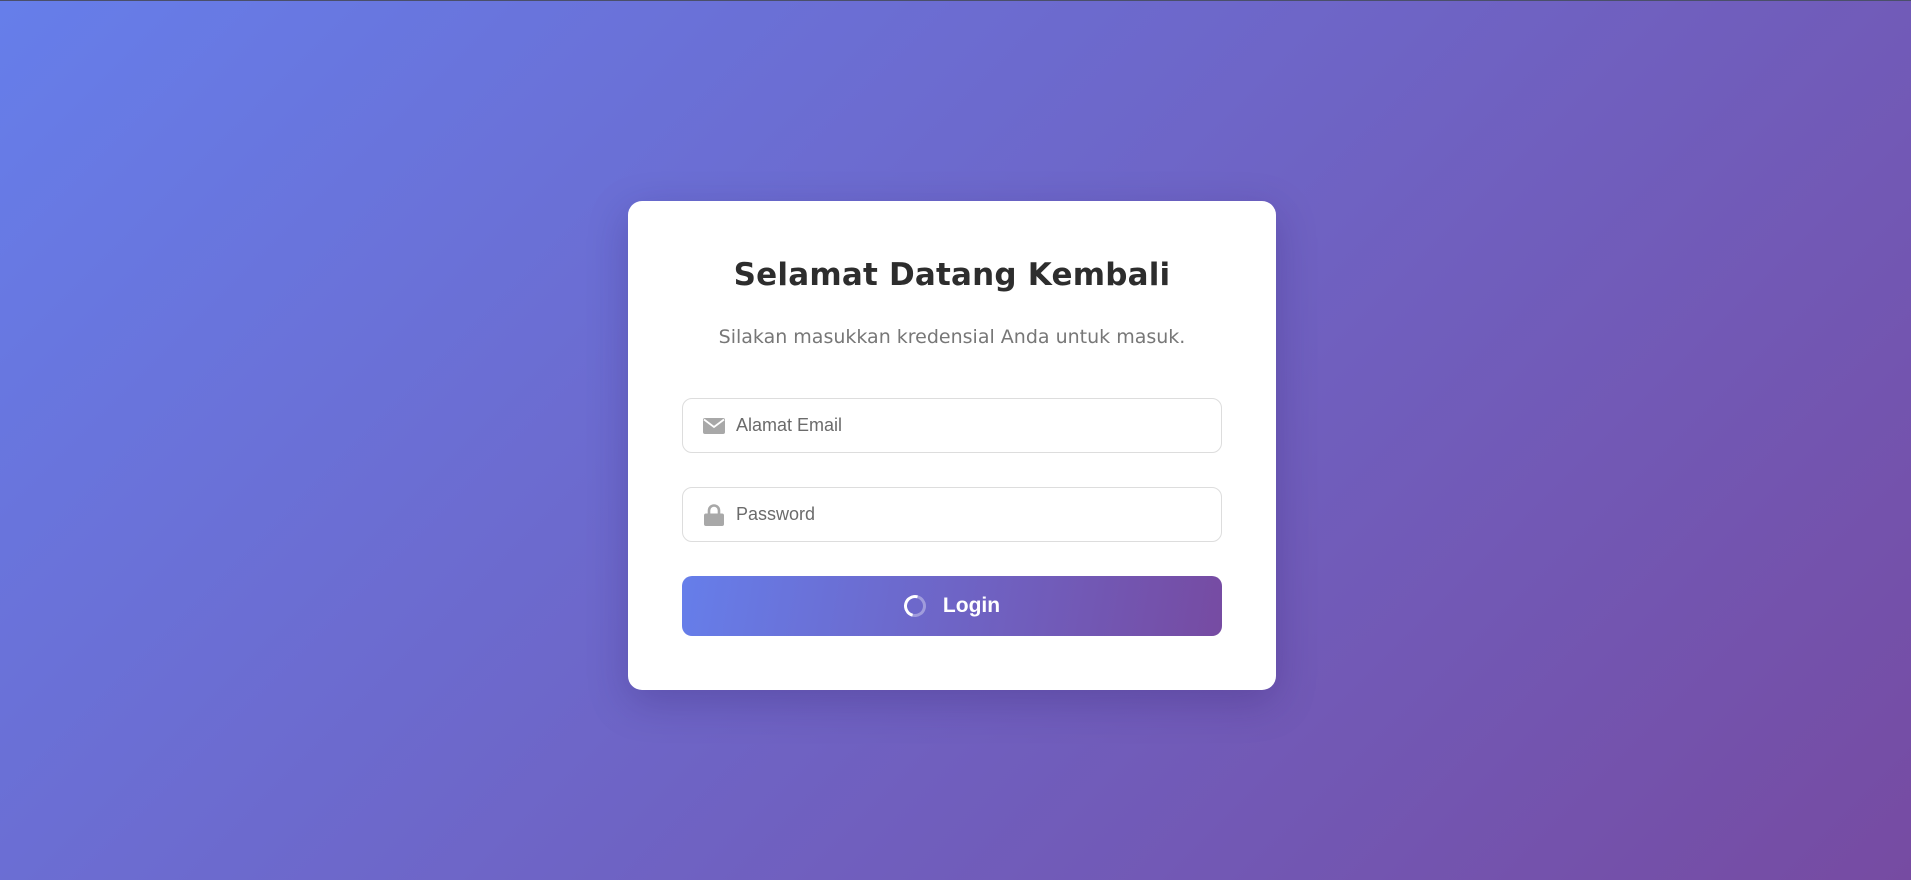  What do you see at coordinates (971, 605) in the screenshot?
I see `login-button-label: Login` at bounding box center [971, 605].